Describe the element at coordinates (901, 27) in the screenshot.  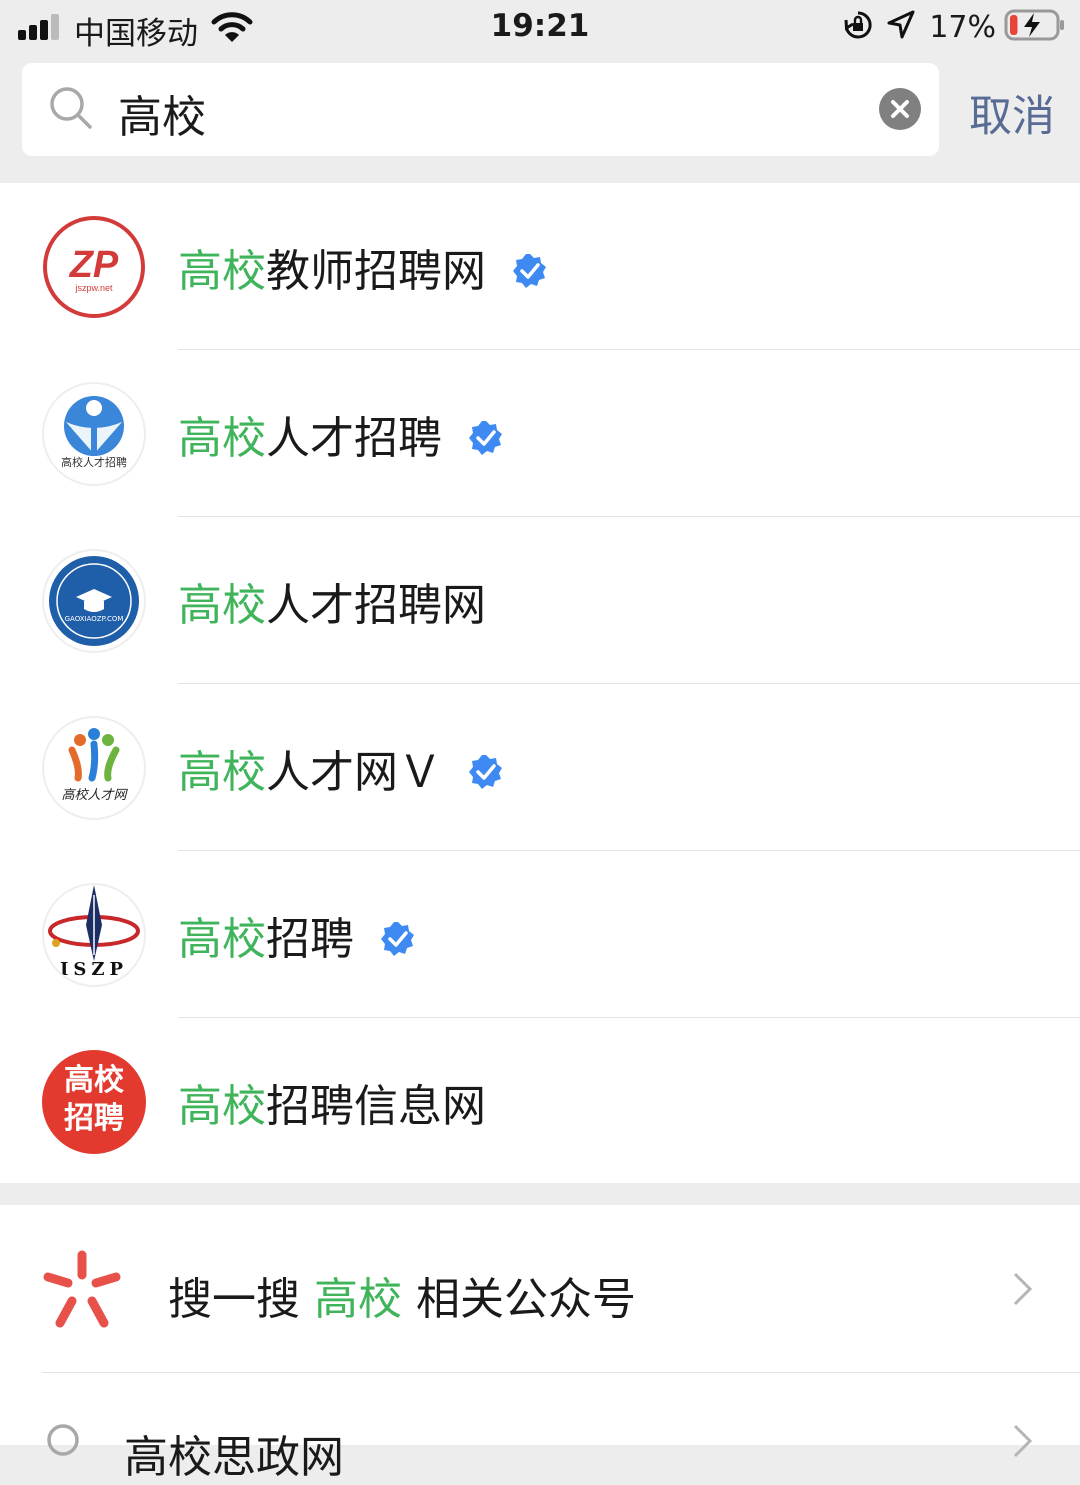
I see `location-icon` at that location.